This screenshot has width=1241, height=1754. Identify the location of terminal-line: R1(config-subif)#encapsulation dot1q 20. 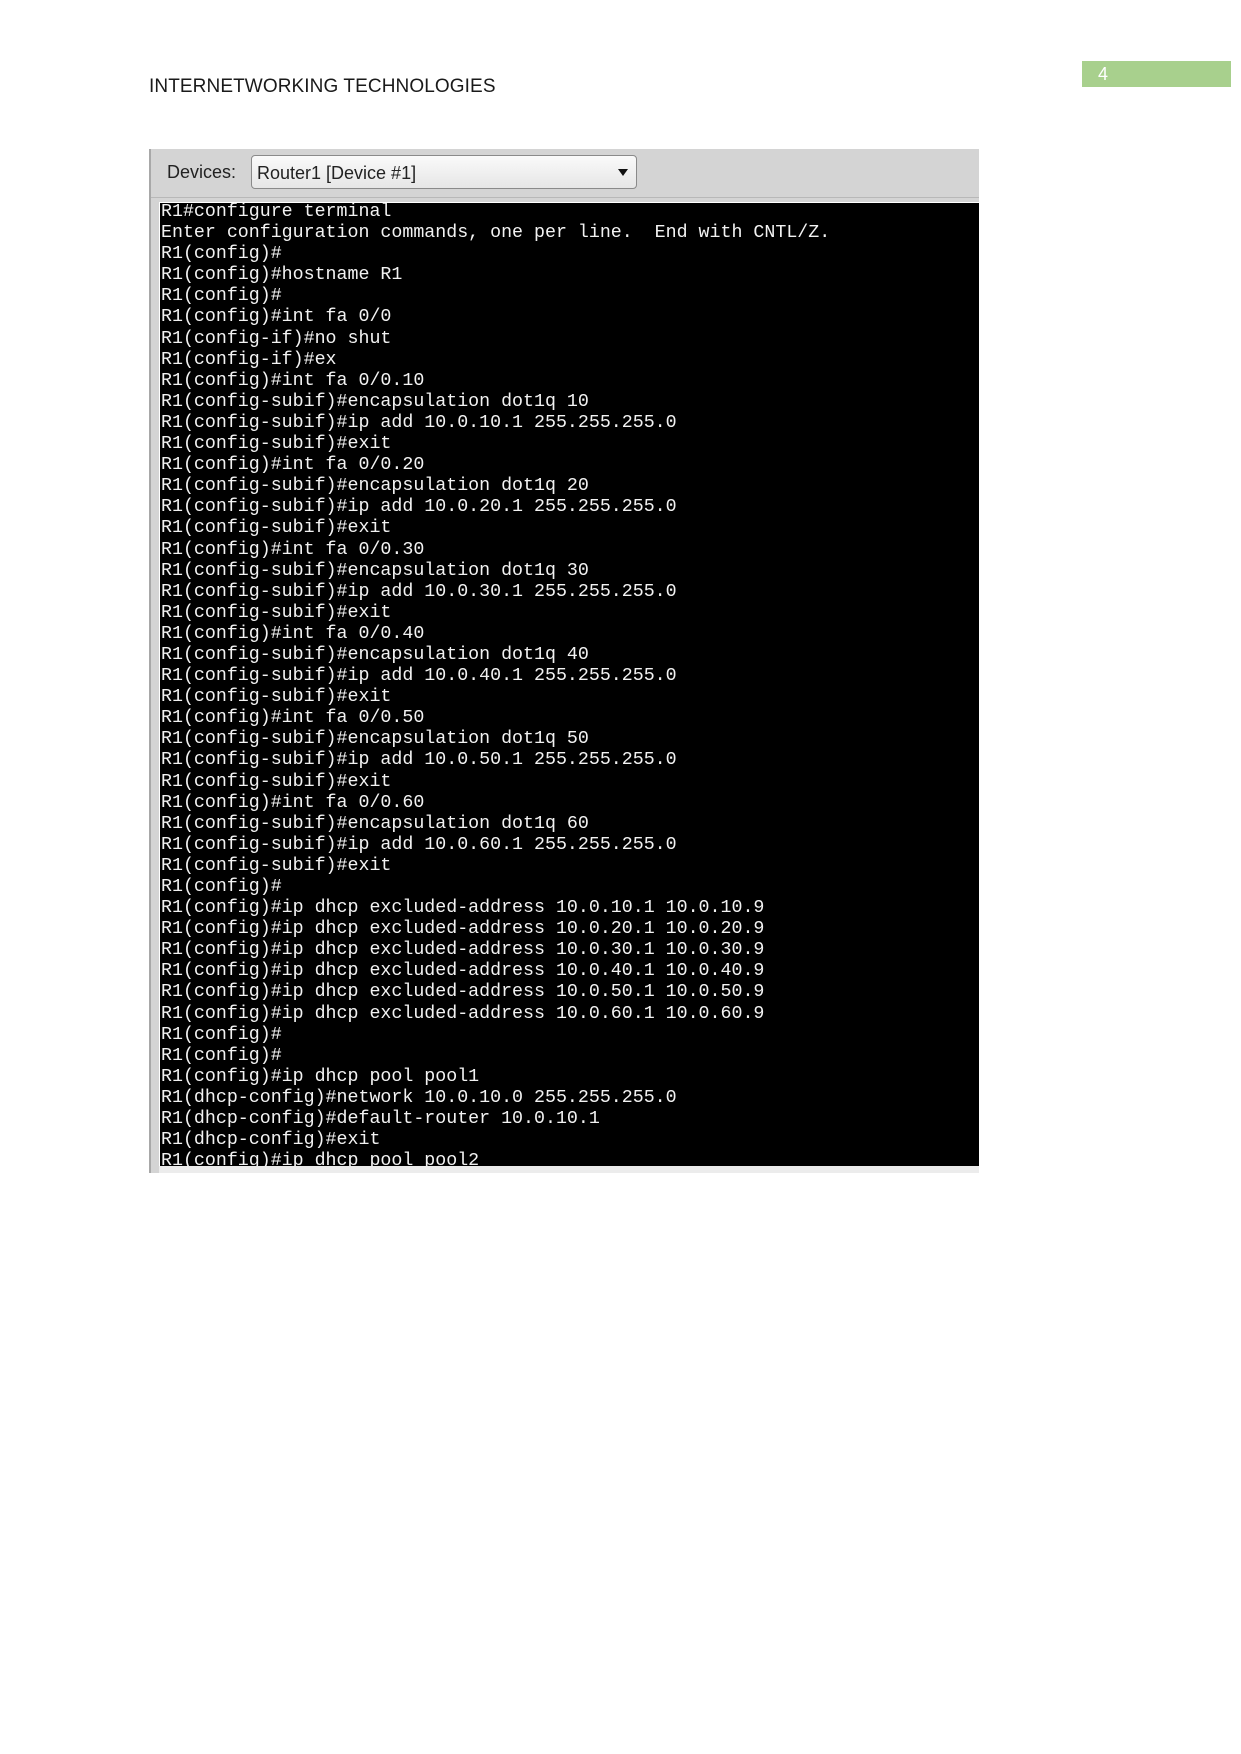
(375, 486).